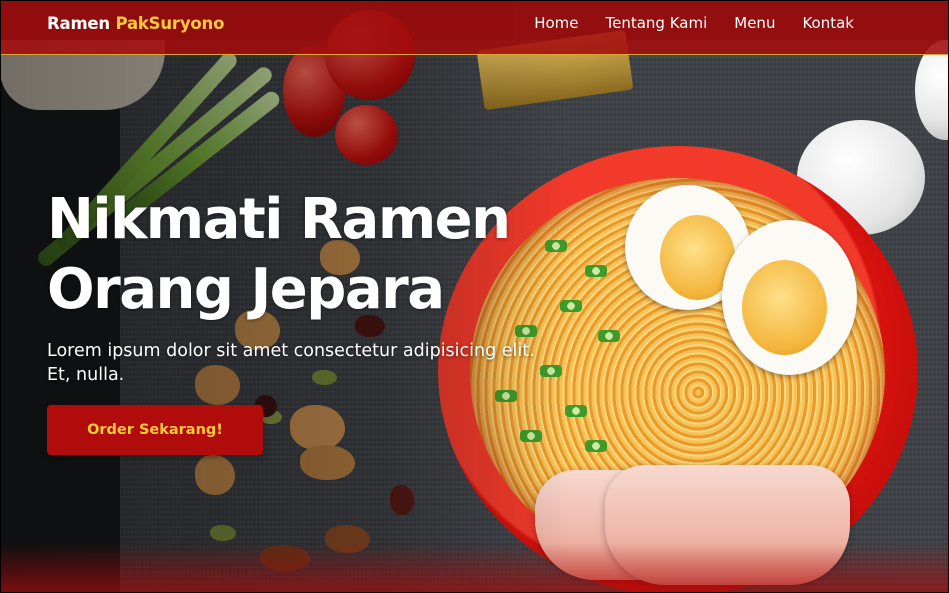  Describe the element at coordinates (246, 289) in the screenshot. I see `hero-title-line2: Orang Jepara` at that location.